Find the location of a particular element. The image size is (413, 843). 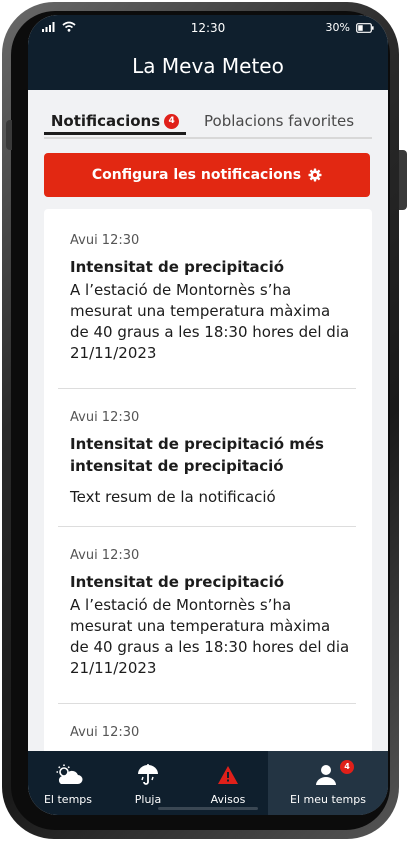

tab-favorites: Poblacions favorites is located at coordinates (279, 121).